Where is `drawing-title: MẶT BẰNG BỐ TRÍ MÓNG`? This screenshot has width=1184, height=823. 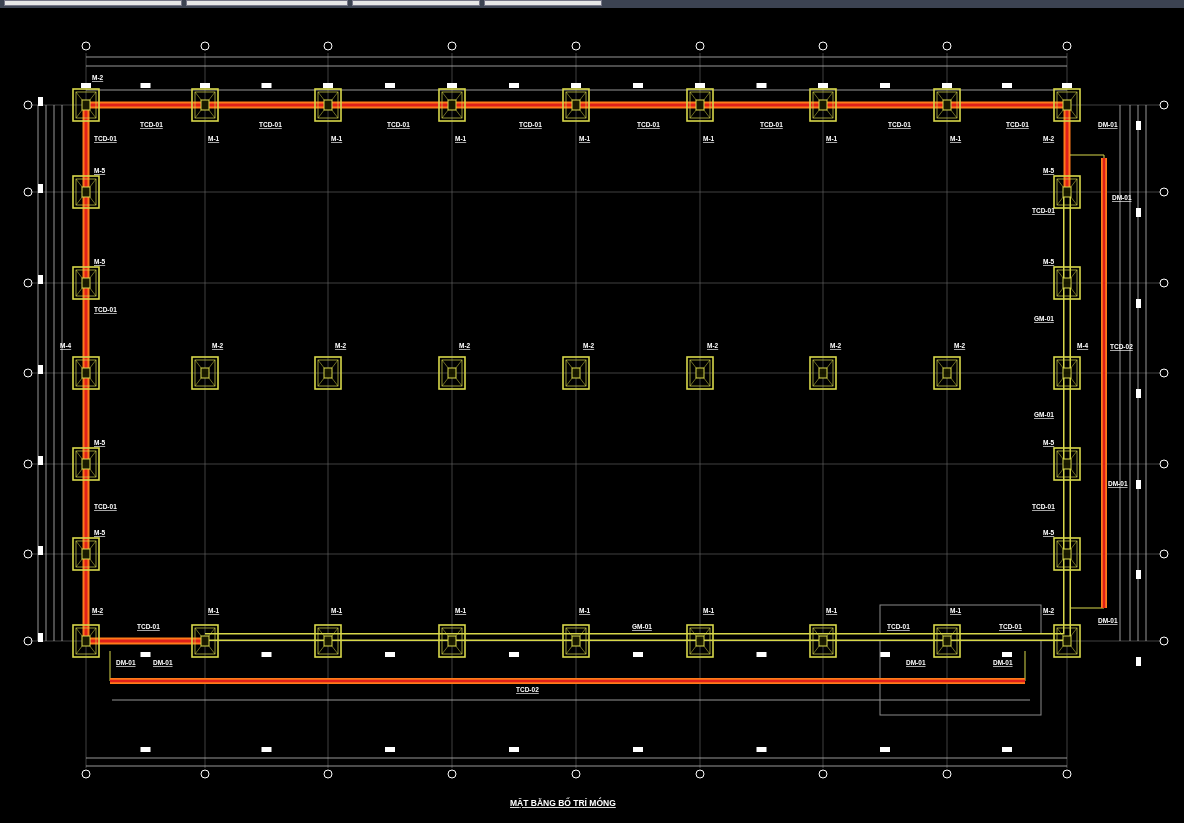
drawing-title: MẶT BẰNG BỐ TRÍ MÓNG is located at coordinates (563, 803).